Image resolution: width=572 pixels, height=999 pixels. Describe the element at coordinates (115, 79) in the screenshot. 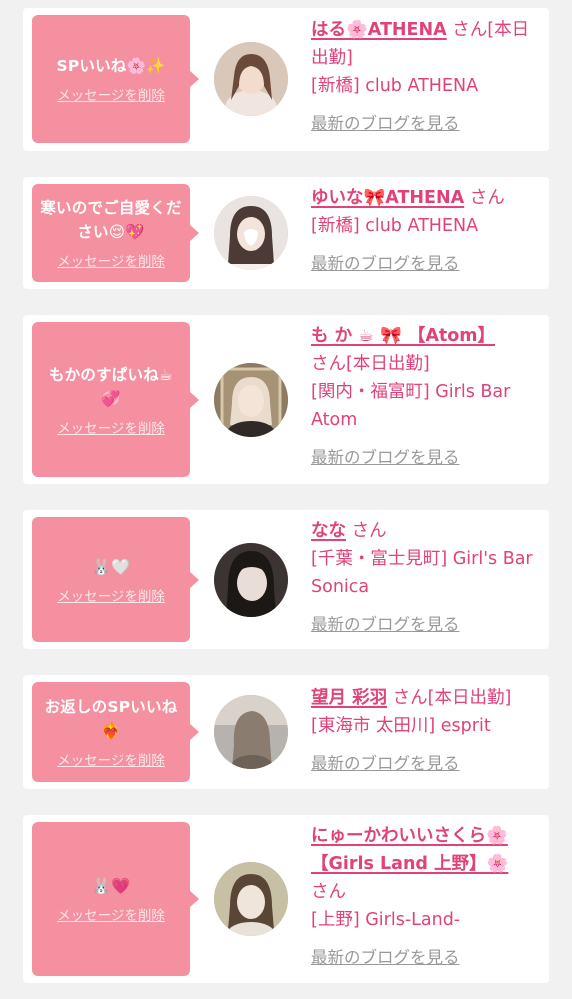

I see `message-bubble: SPいいね🌸✨ メッセージを削除` at that location.